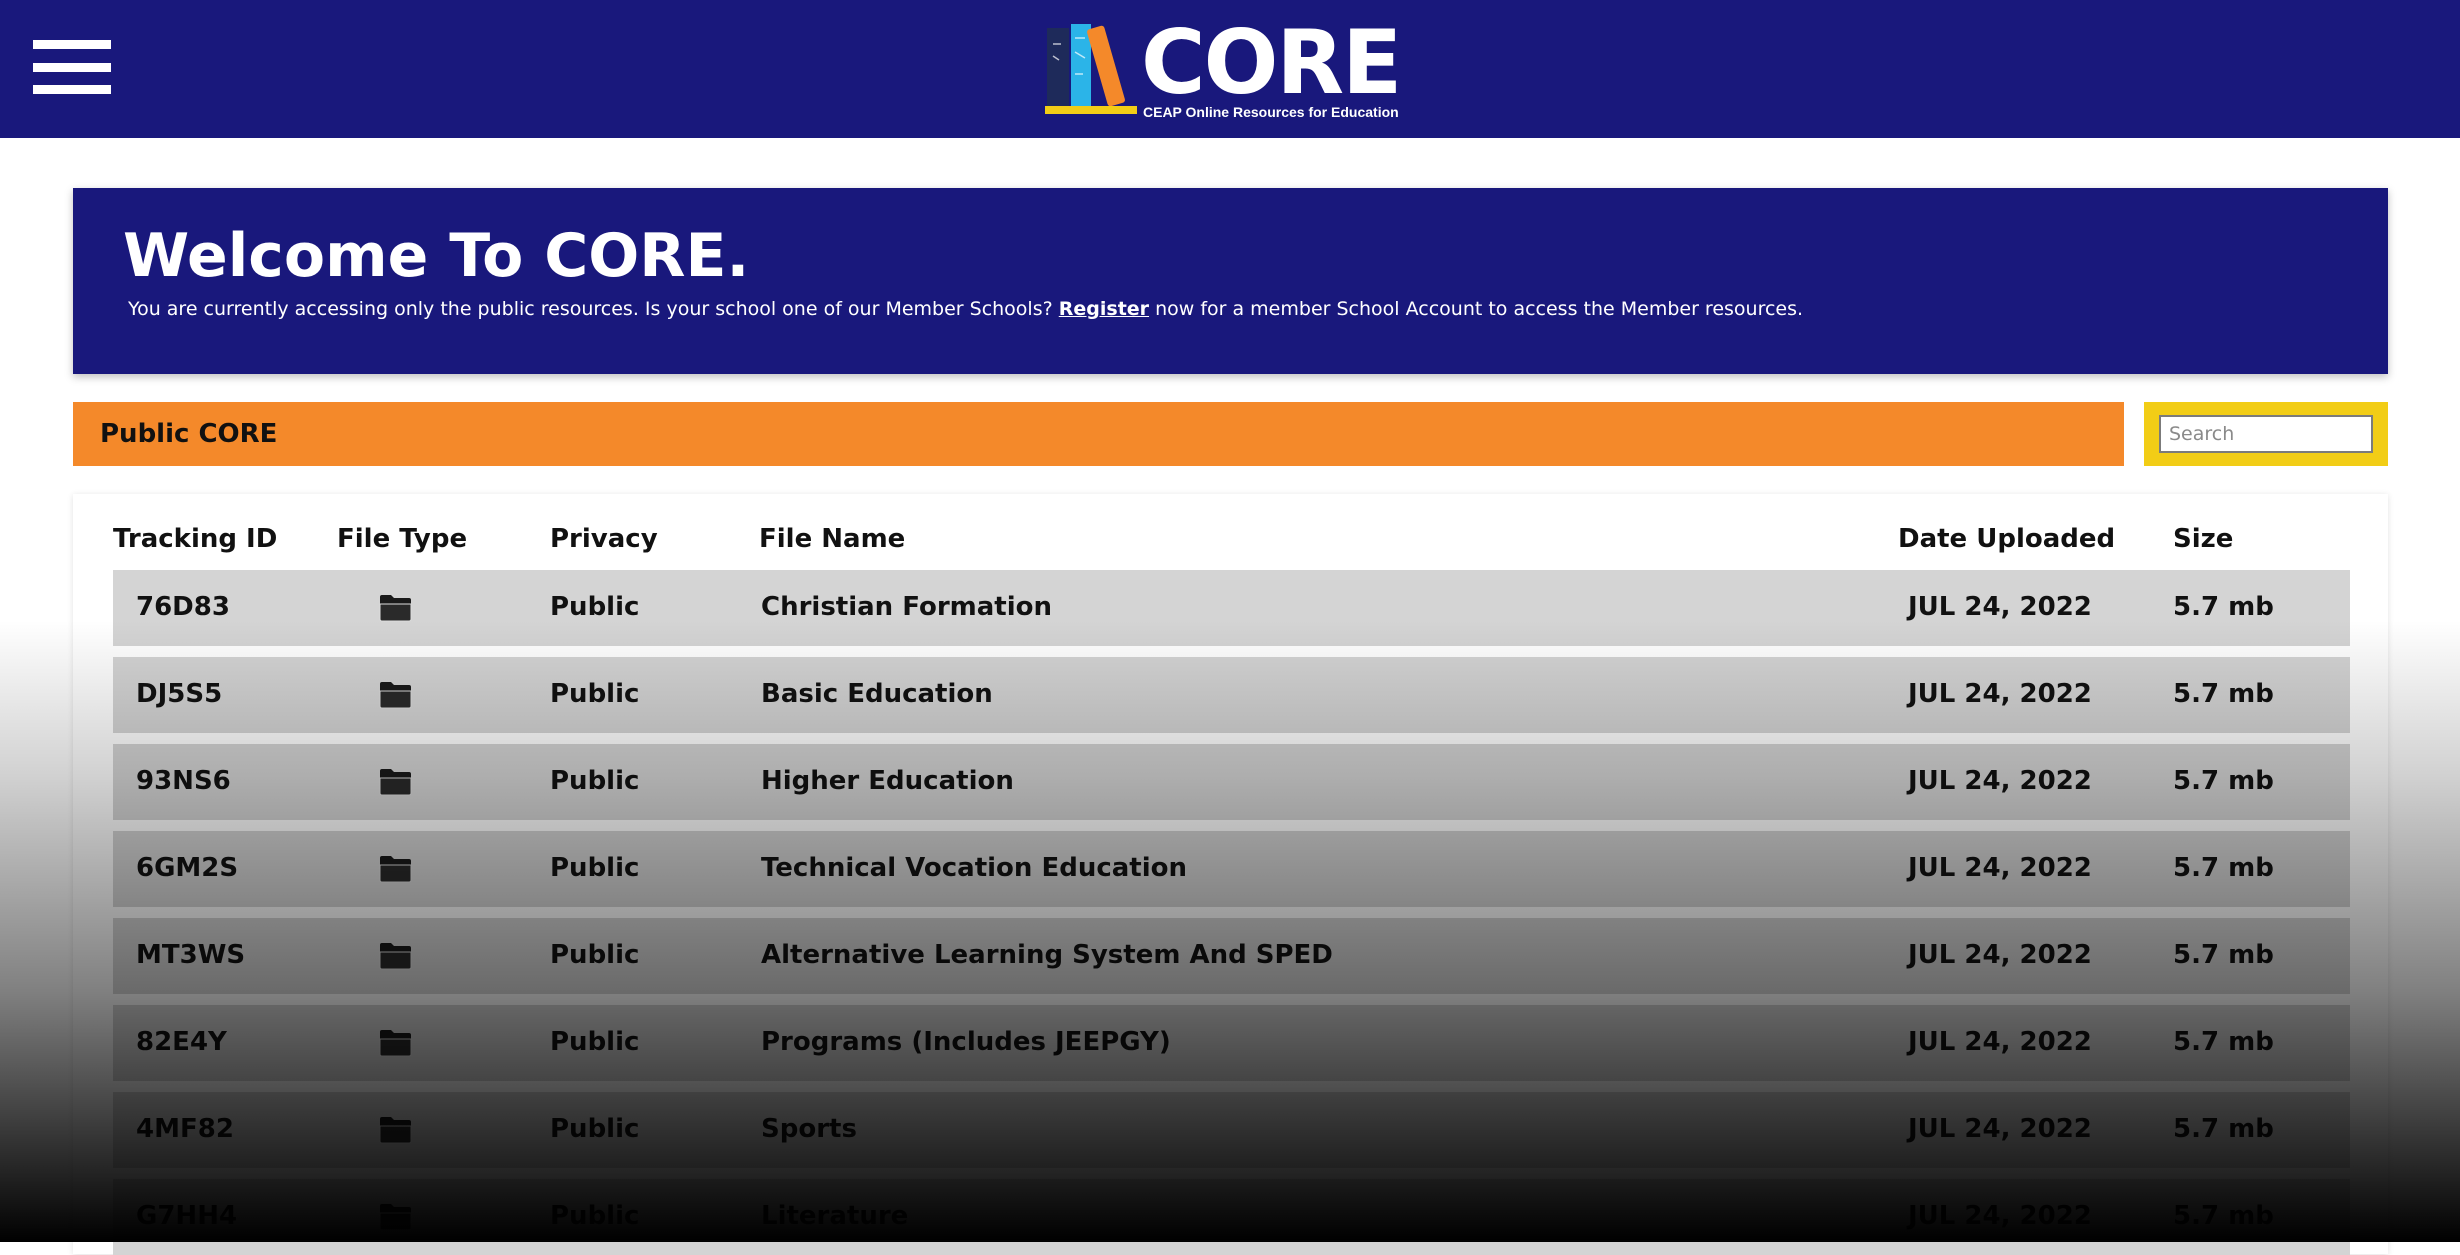 The height and width of the screenshot is (1255, 2460). Describe the element at coordinates (809, 1129) in the screenshot. I see `file-name-cell: Sports` at that location.